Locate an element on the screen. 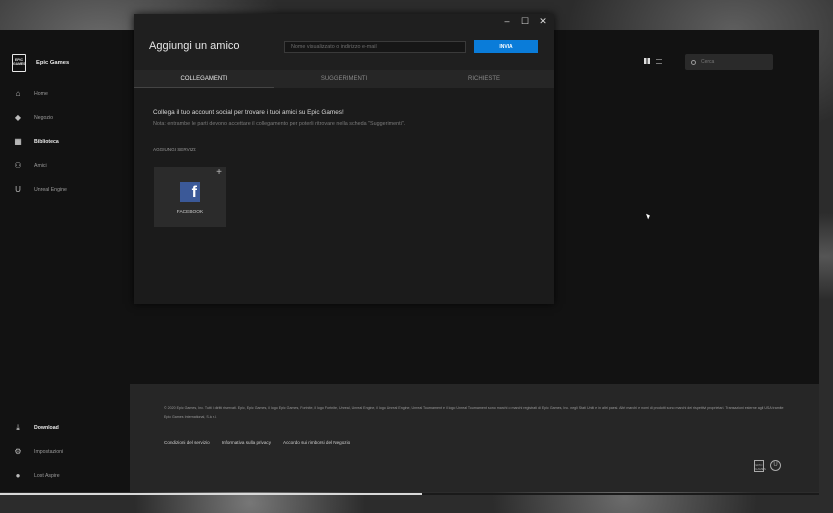  sidebar-item-unreal-engine: U Unreal Engine is located at coordinates (40, 190).